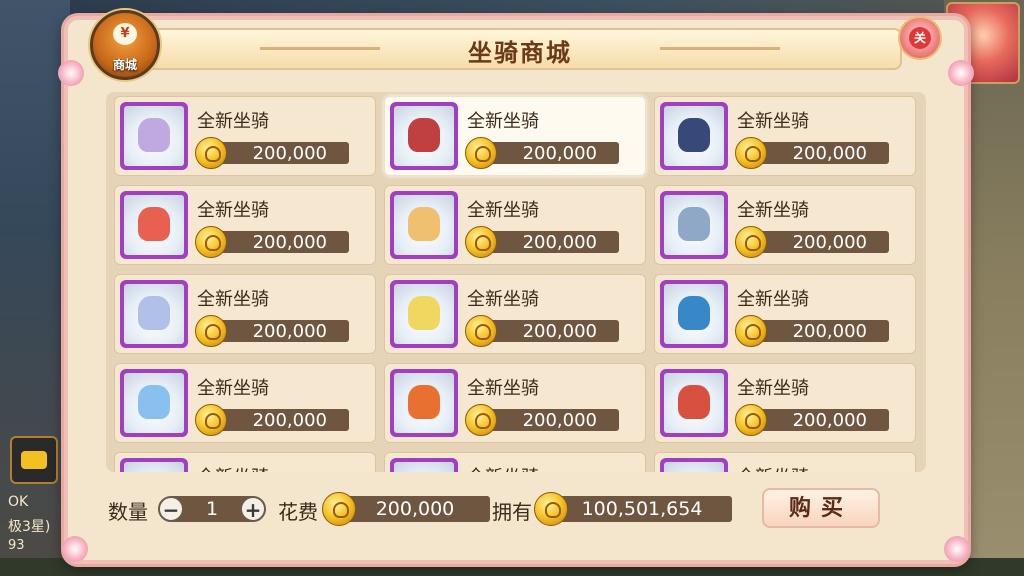  I want to click on close-icon: 关, so click(920, 38).